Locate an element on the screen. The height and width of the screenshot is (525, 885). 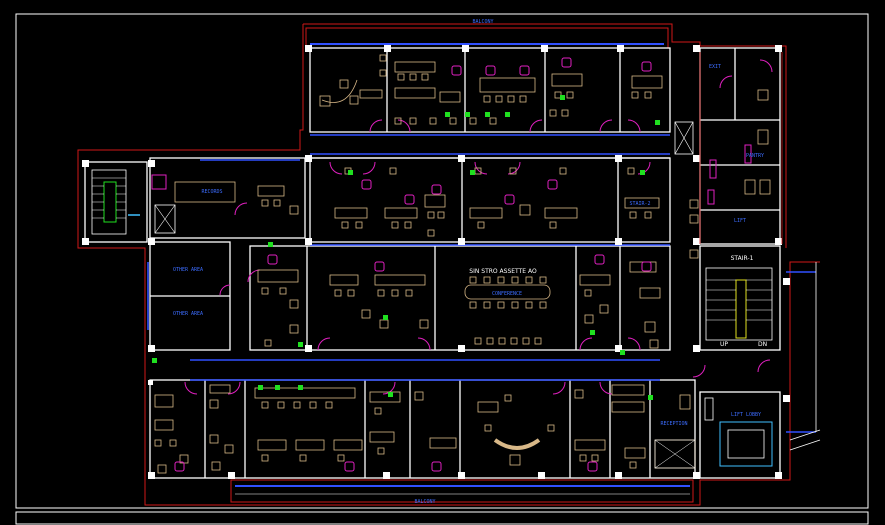
reception-label: RECEPTION is located at coordinates (673, 424).